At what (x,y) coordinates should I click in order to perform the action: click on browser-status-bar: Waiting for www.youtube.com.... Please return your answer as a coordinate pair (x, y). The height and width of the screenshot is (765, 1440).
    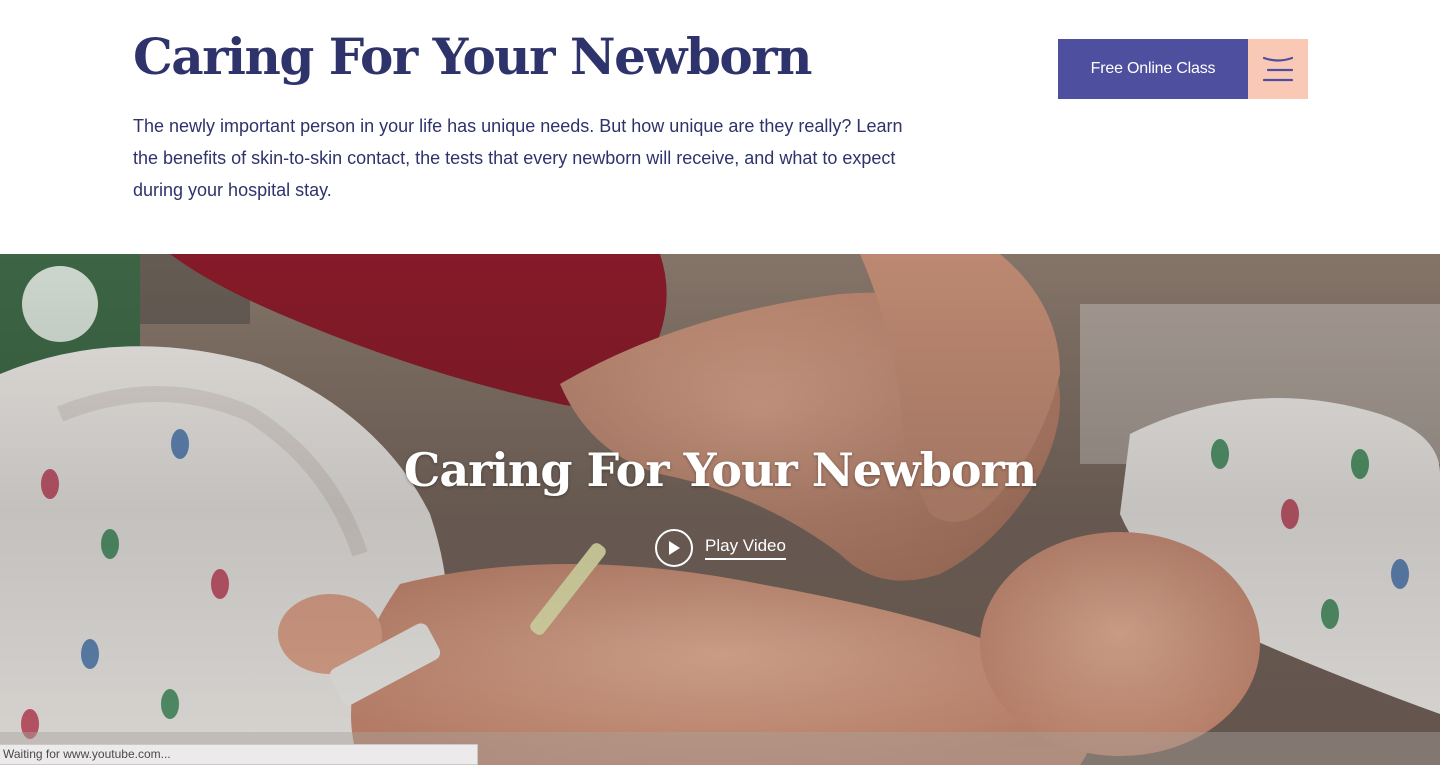
    Looking at the image, I should click on (239, 754).